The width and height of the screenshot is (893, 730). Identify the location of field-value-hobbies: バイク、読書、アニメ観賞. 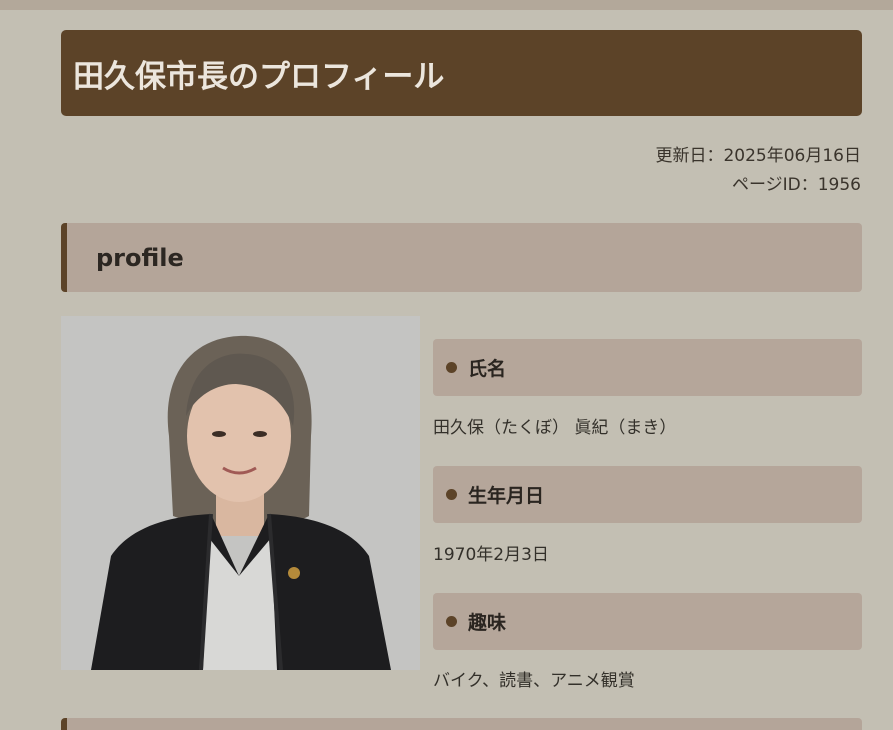
(534, 681).